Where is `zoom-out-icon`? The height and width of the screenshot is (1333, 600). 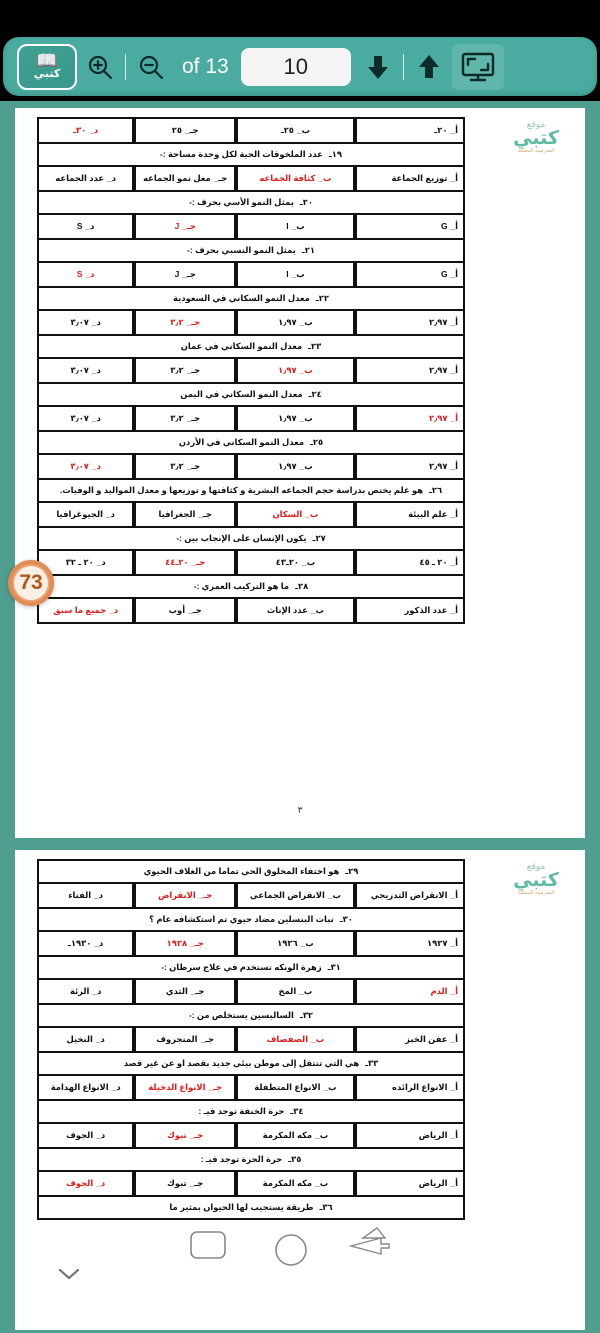 zoom-out-icon is located at coordinates (151, 67).